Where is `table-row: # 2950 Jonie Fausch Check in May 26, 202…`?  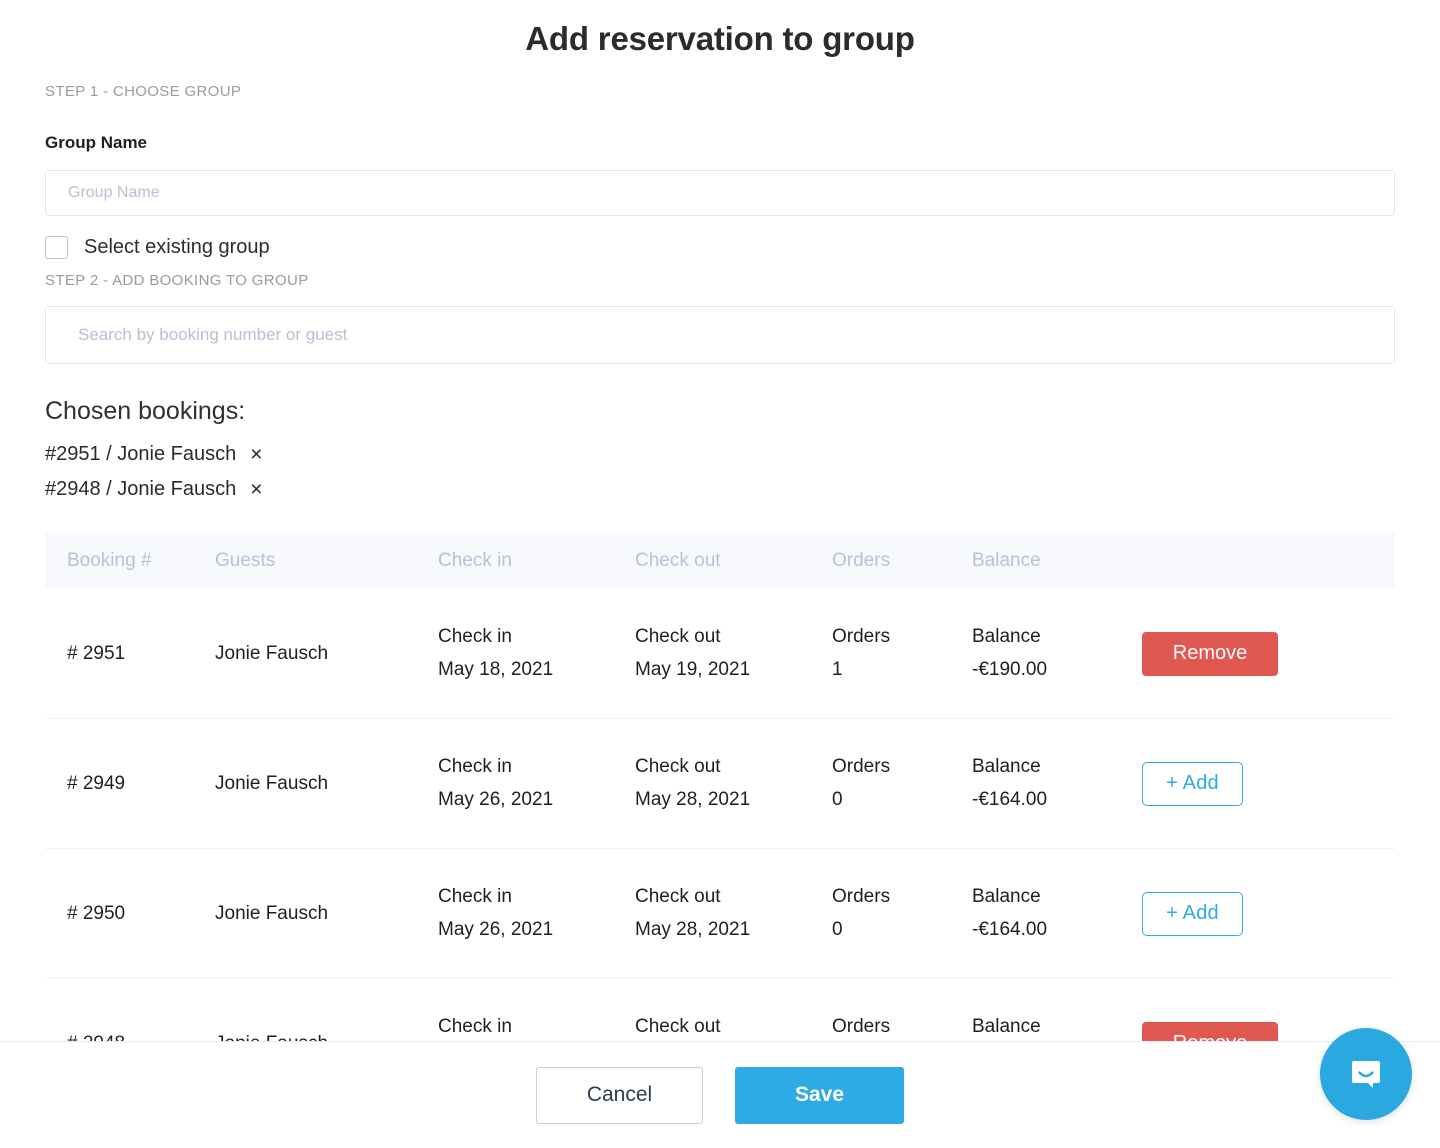
table-row: # 2950 Jonie Fausch Check in May 26, 202… is located at coordinates (720, 914).